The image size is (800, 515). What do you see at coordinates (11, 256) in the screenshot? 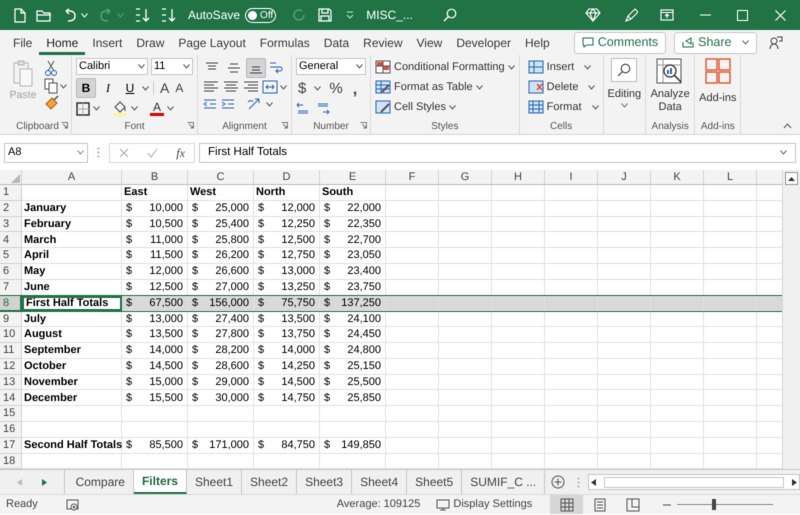
I see `row-header: 5` at bounding box center [11, 256].